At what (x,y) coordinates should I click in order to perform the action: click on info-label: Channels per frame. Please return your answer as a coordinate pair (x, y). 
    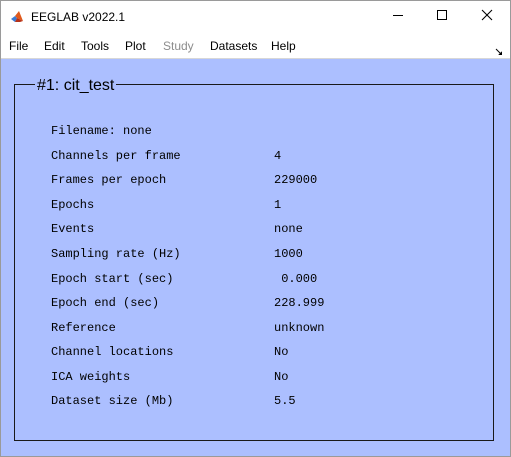
    Looking at the image, I should click on (116, 156).